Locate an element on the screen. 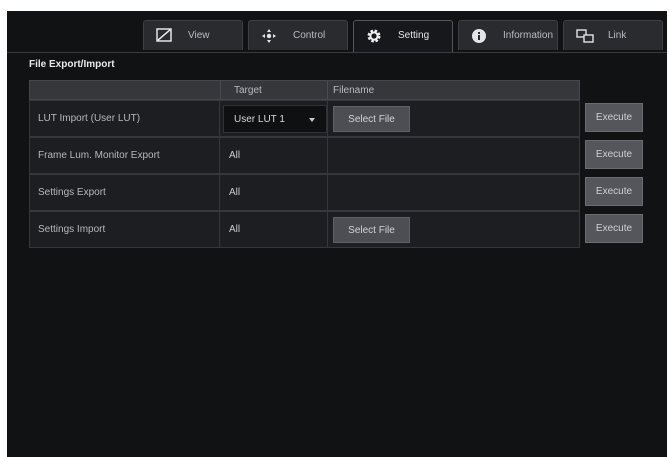  row-label: LUT Import (User LUT) is located at coordinates (89, 118).